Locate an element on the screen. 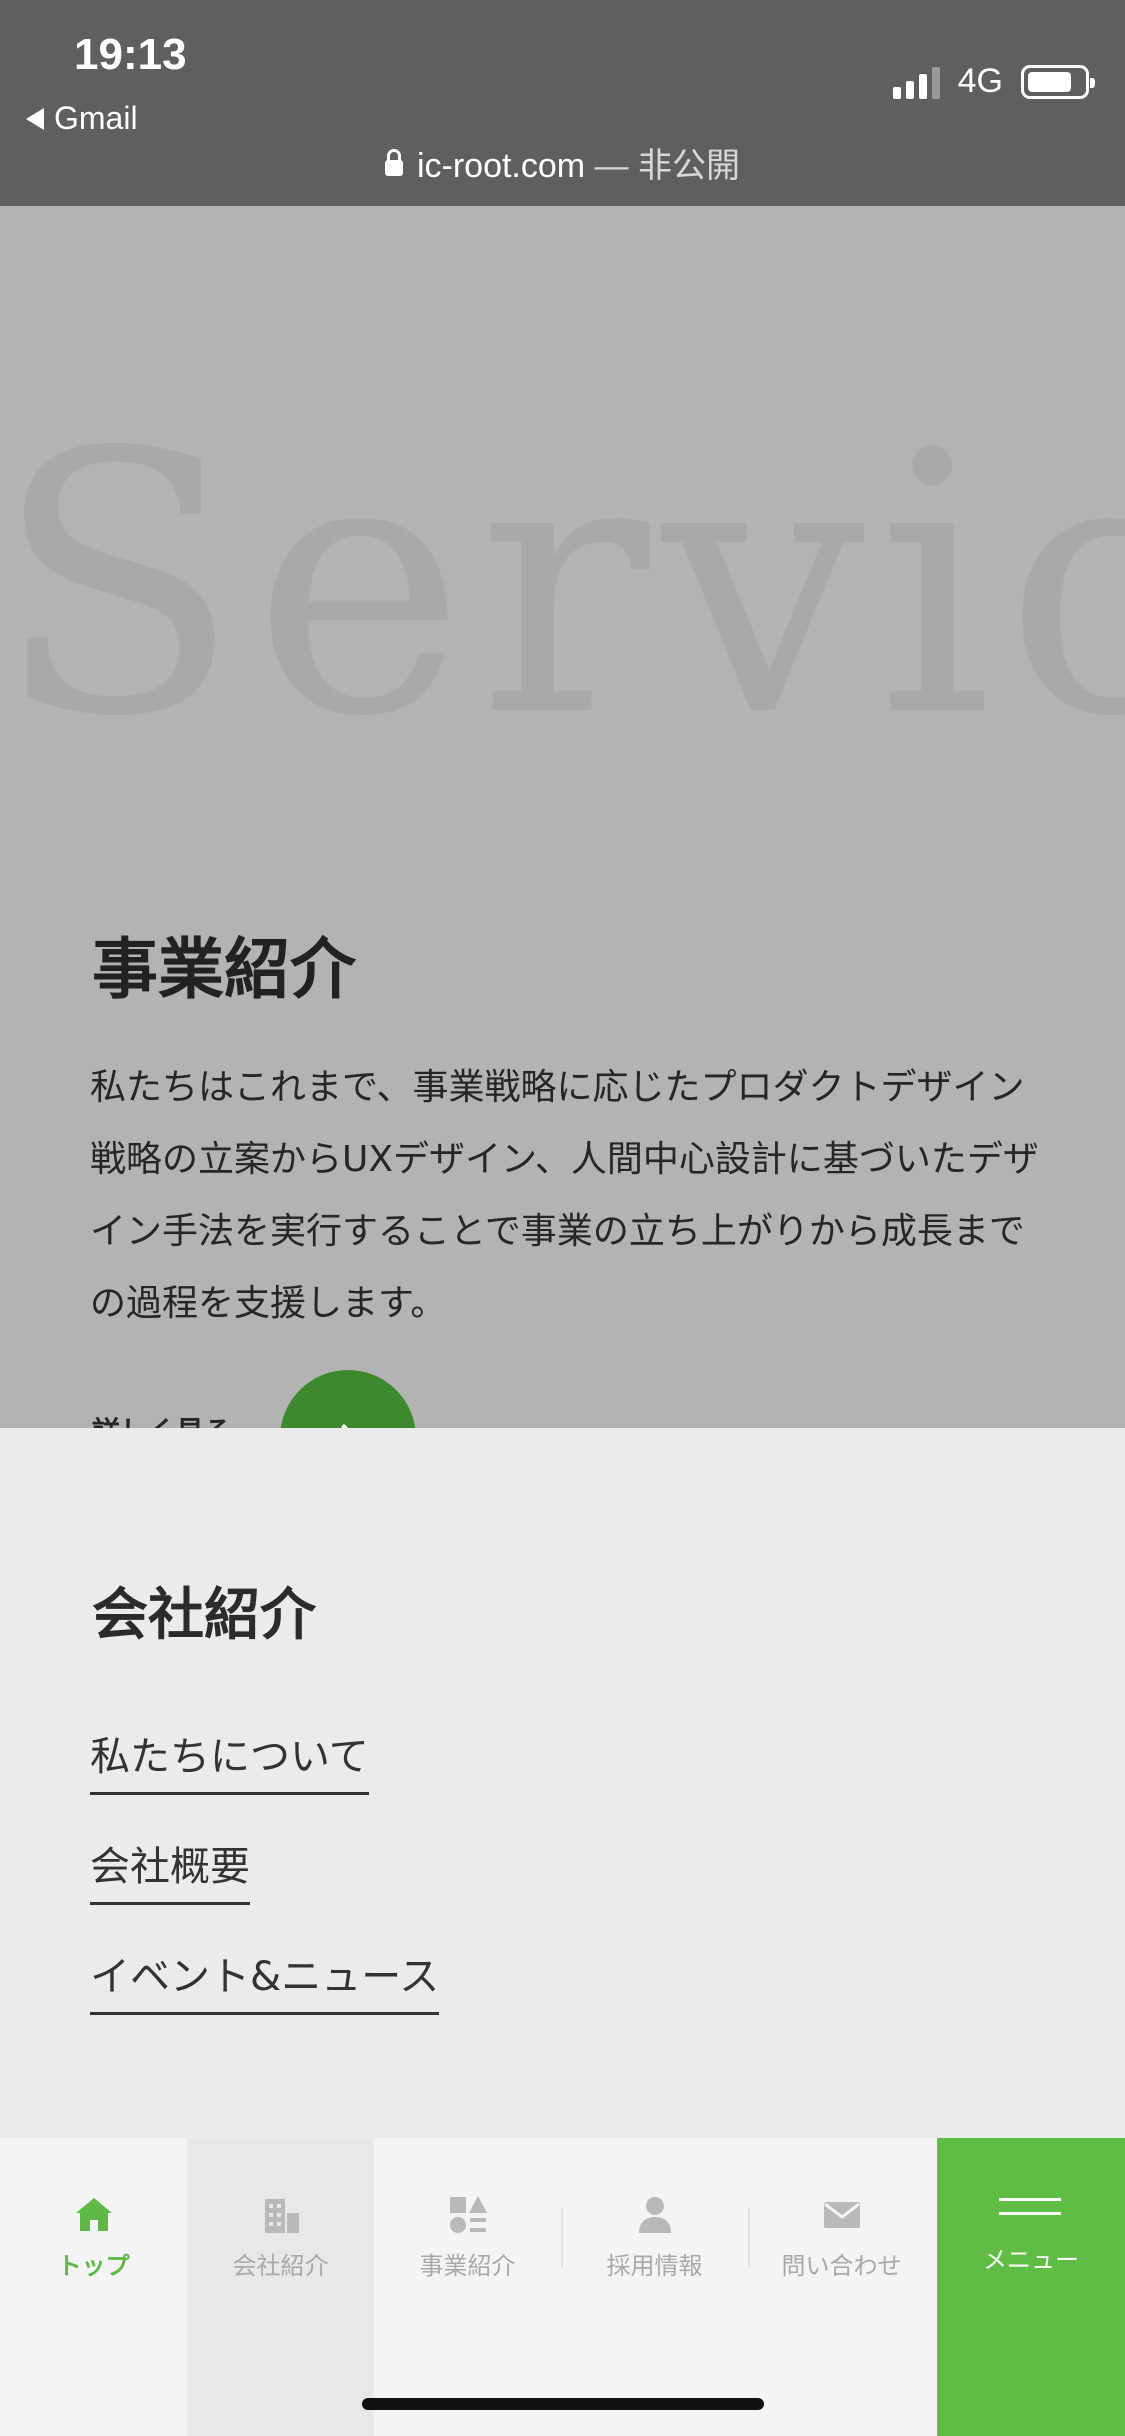  network-type: 4G is located at coordinates (980, 81).